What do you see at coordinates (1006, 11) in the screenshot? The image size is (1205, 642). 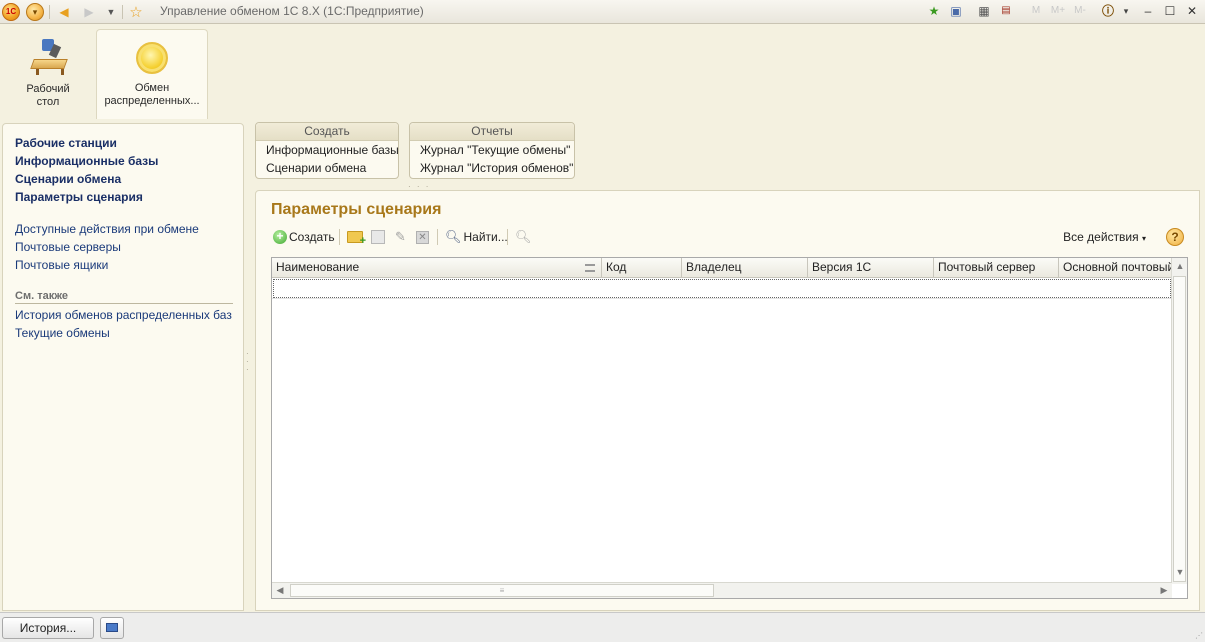 I see `calendar-icon: ▤` at bounding box center [1006, 11].